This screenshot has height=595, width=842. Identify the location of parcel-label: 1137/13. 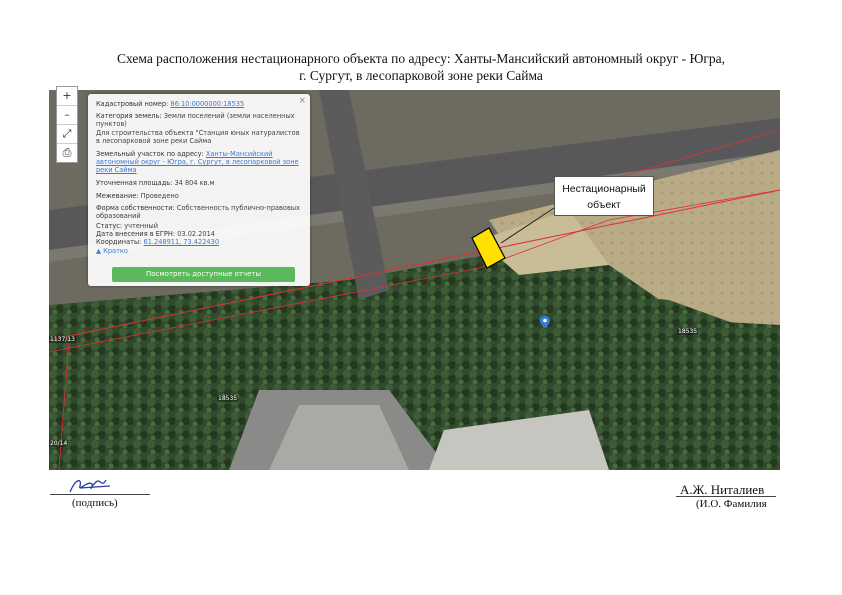
(62, 339).